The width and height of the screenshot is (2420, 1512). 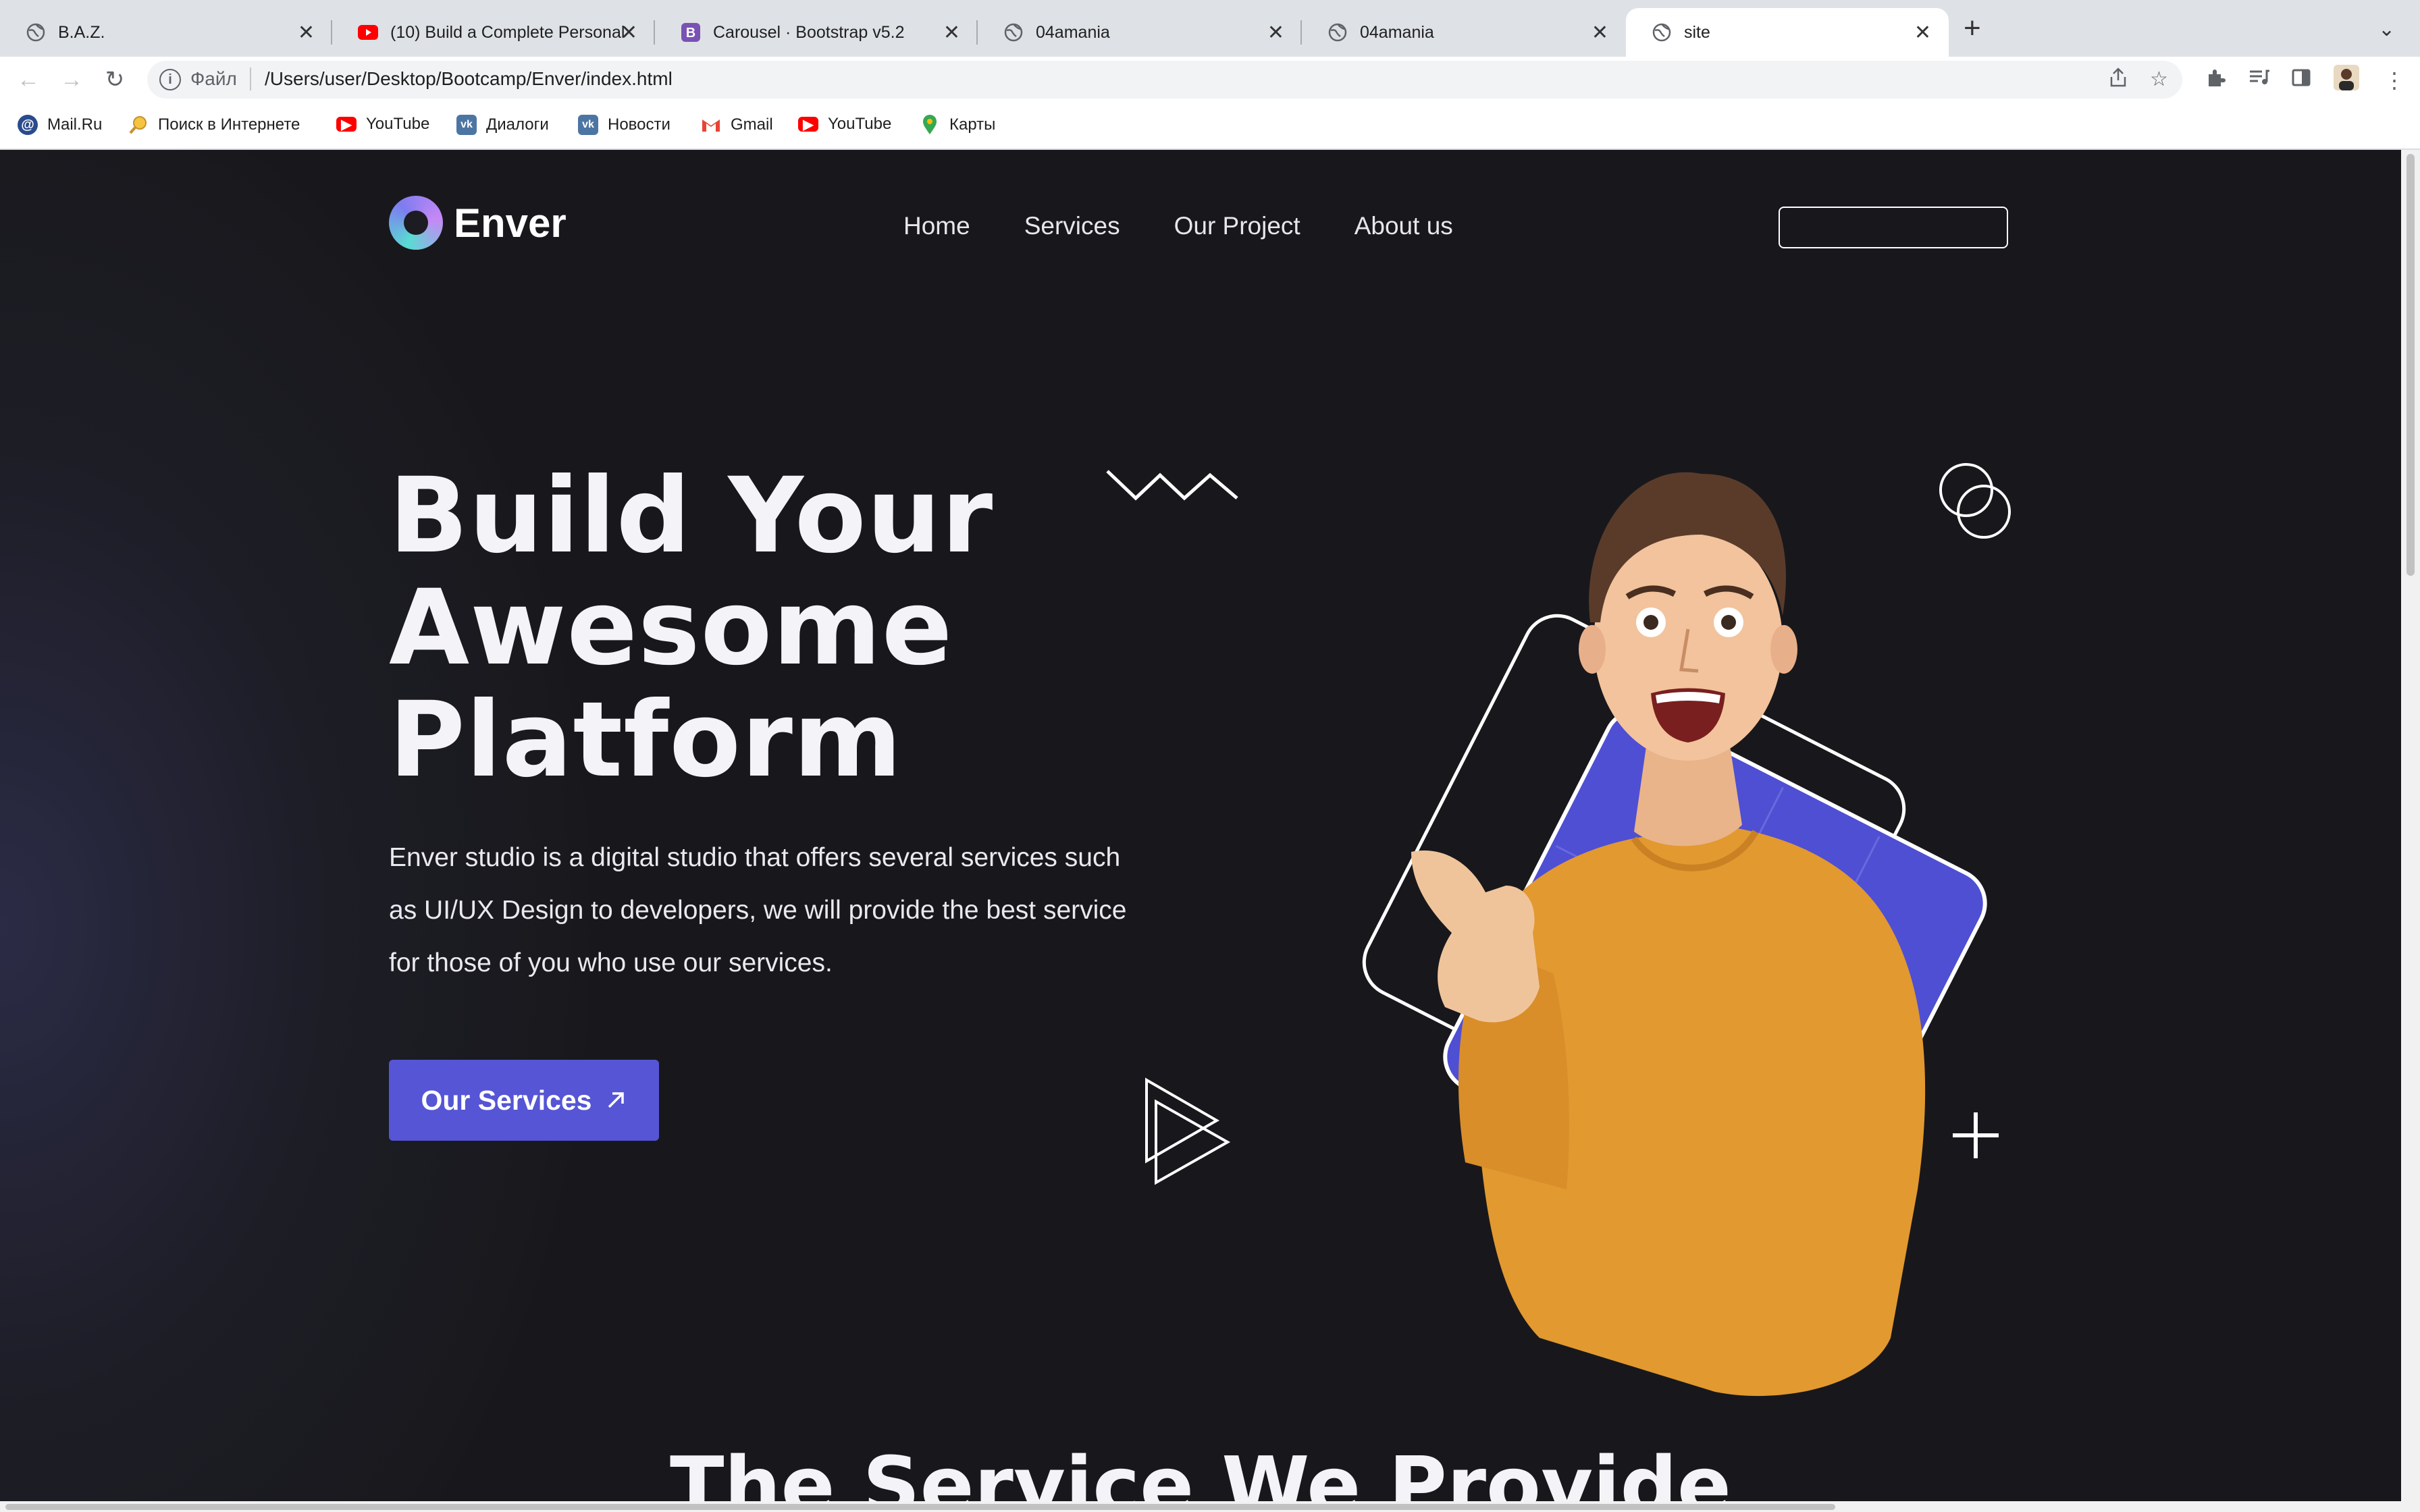 I want to click on bookmark-item: @ Mail.Ru, so click(x=60, y=125).